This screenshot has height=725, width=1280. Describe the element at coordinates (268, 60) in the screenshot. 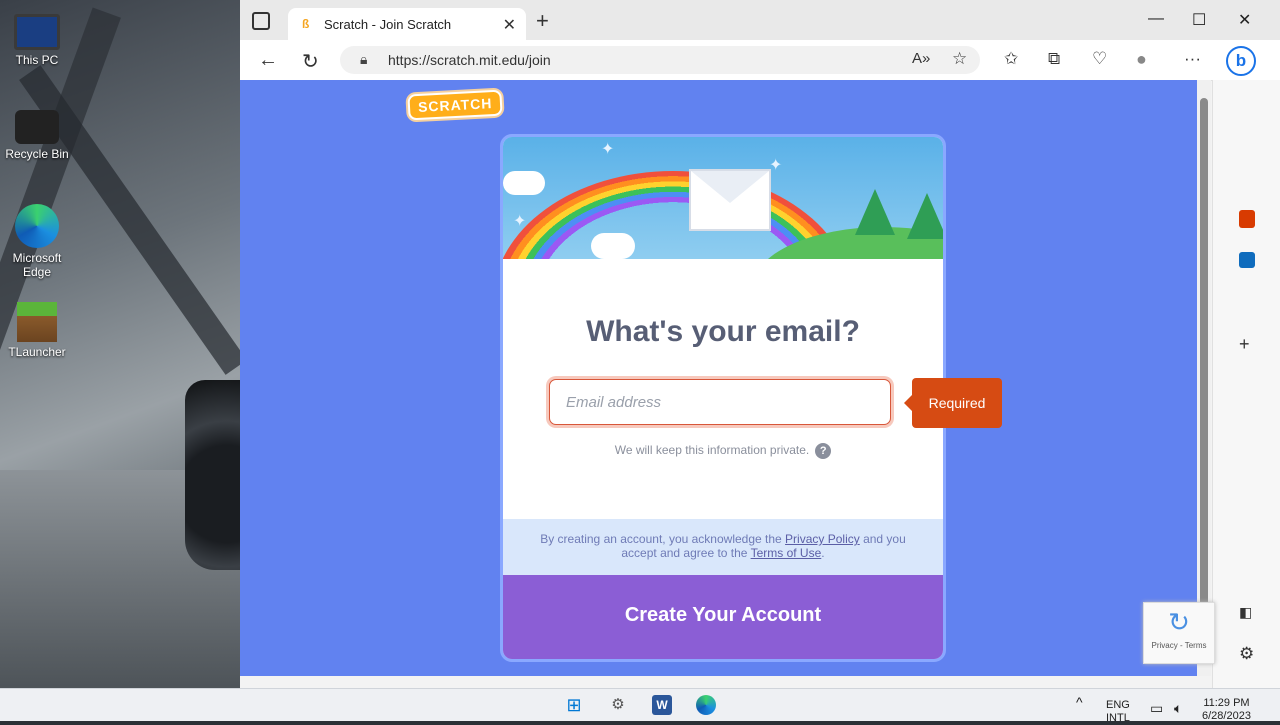

I see `back-icon: ←` at that location.